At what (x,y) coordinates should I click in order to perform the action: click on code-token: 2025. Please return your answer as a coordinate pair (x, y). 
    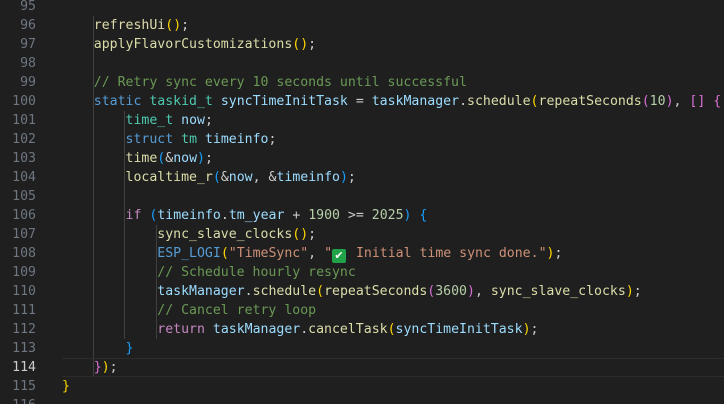
    Looking at the image, I should click on (387, 215).